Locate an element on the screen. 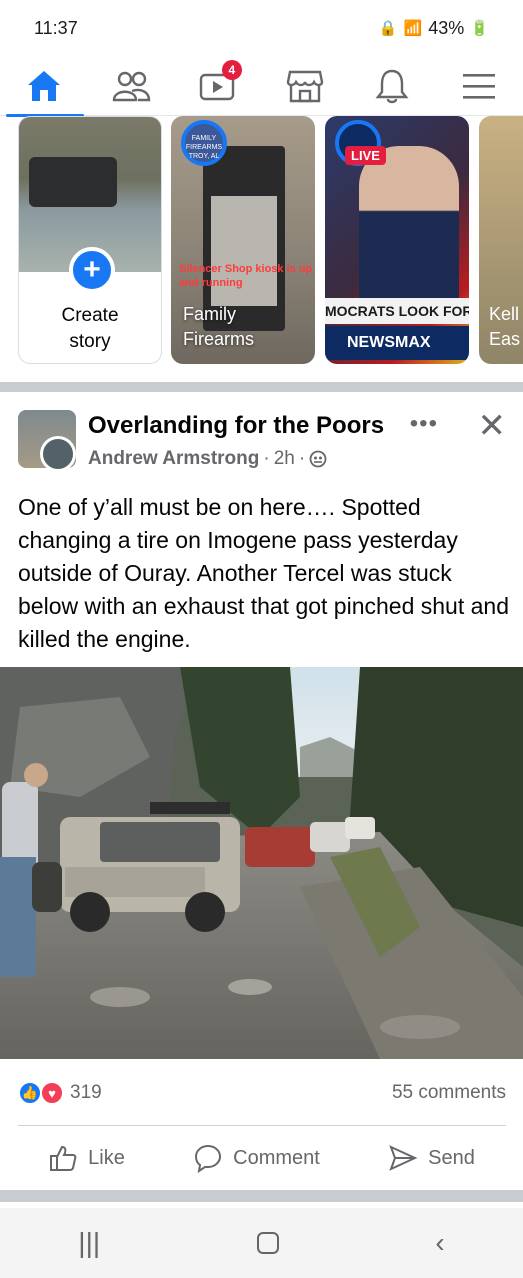  post-actions: Like Comment Send is located at coordinates (261, 1158).